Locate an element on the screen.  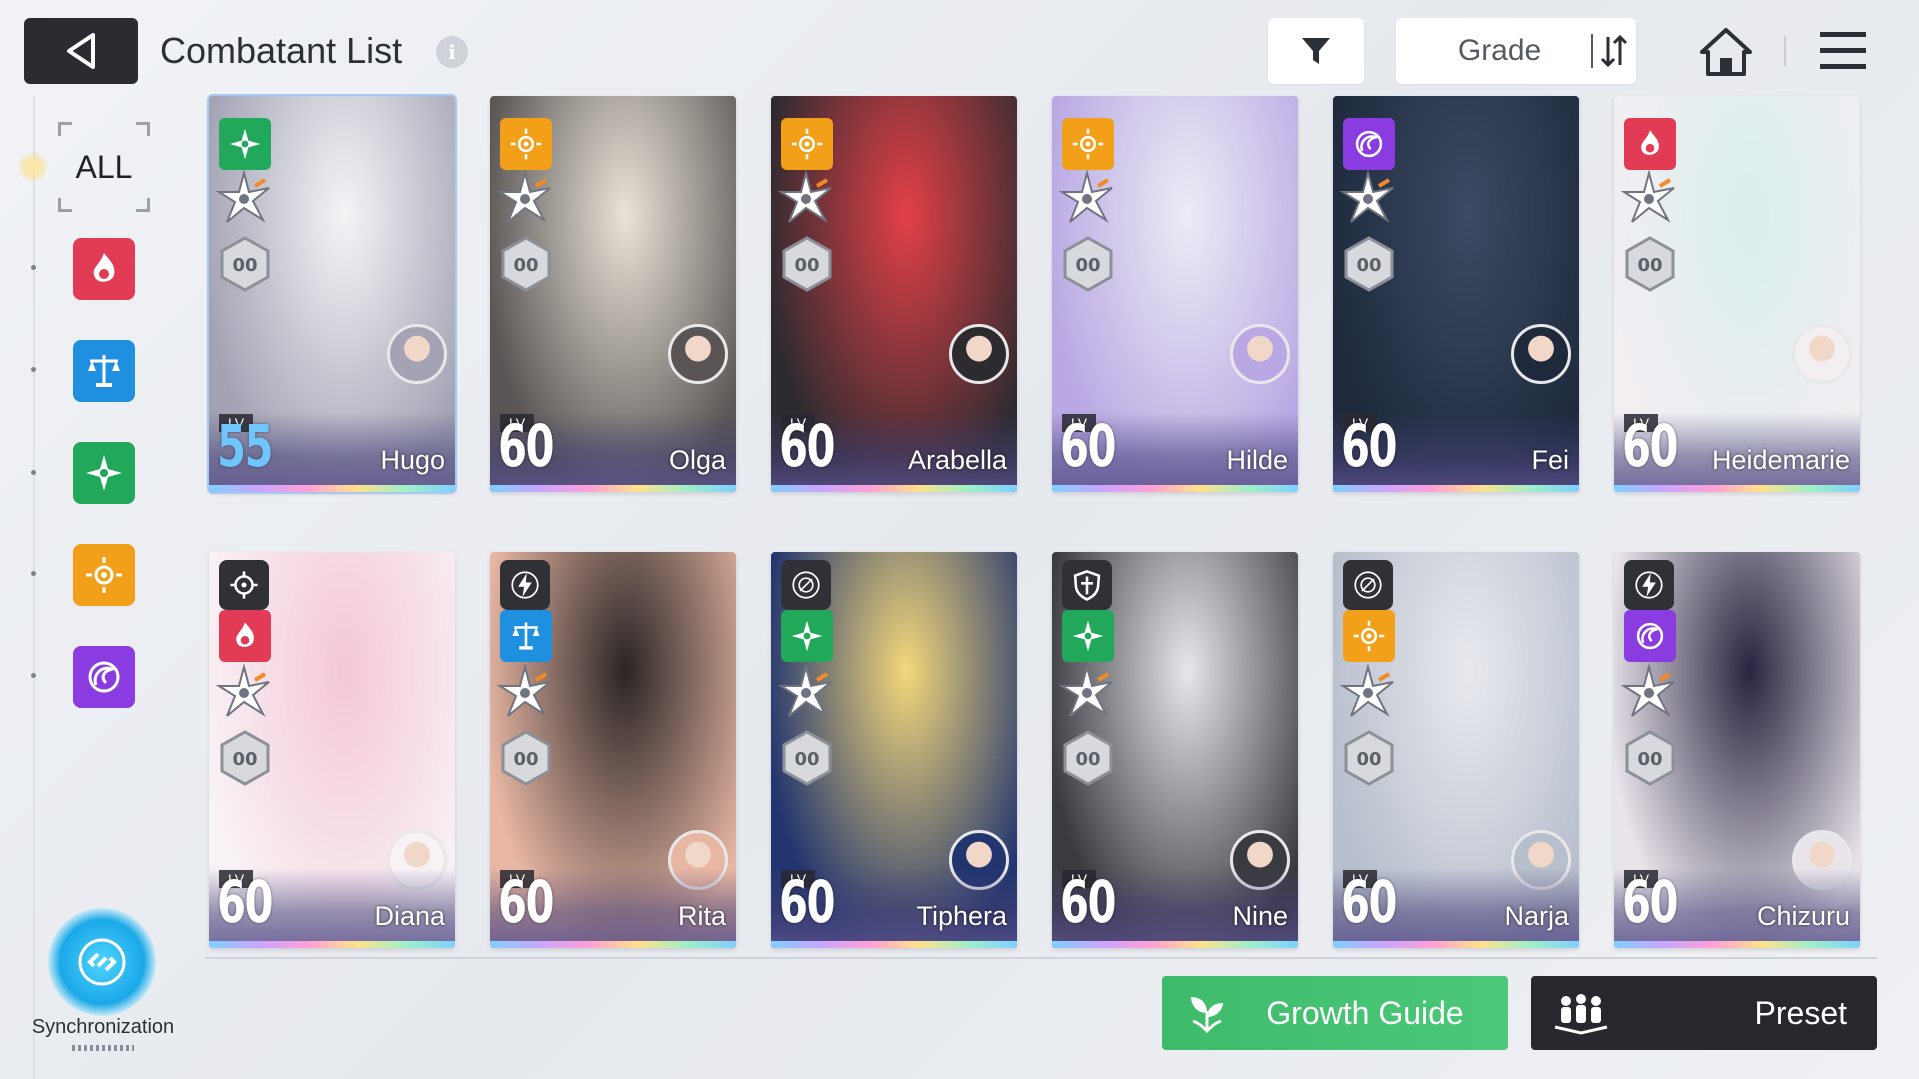
filter-void is located at coordinates (104, 677).